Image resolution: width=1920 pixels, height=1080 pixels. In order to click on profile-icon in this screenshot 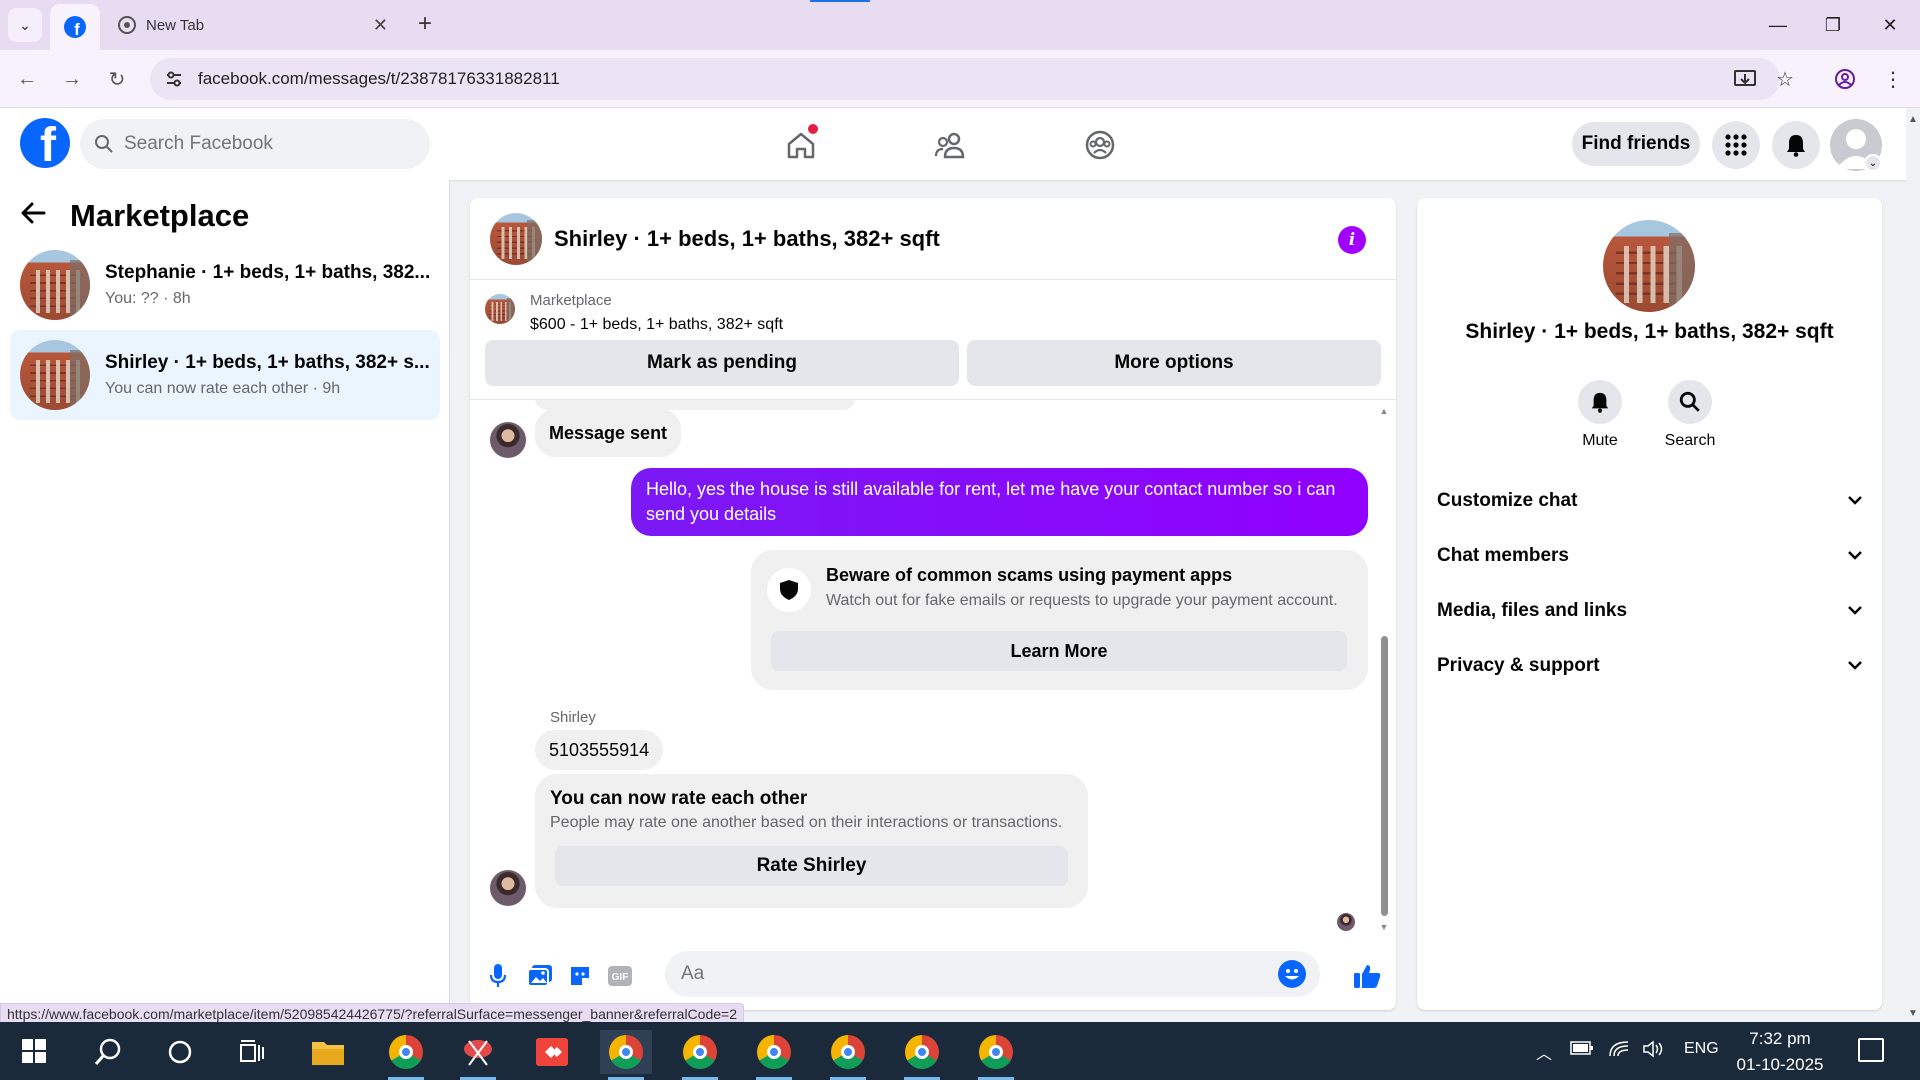, I will do `click(1845, 79)`.